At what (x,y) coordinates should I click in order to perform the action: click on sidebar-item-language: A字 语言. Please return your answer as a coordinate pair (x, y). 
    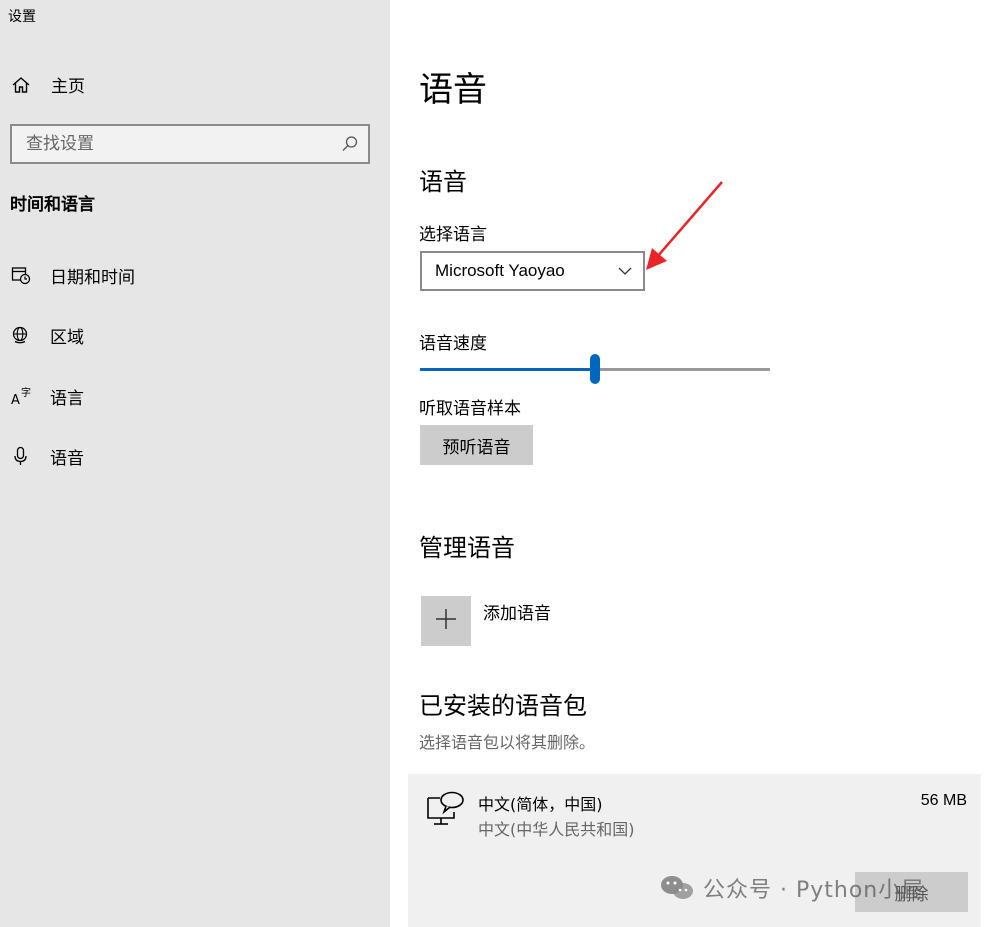
    Looking at the image, I should click on (47, 396).